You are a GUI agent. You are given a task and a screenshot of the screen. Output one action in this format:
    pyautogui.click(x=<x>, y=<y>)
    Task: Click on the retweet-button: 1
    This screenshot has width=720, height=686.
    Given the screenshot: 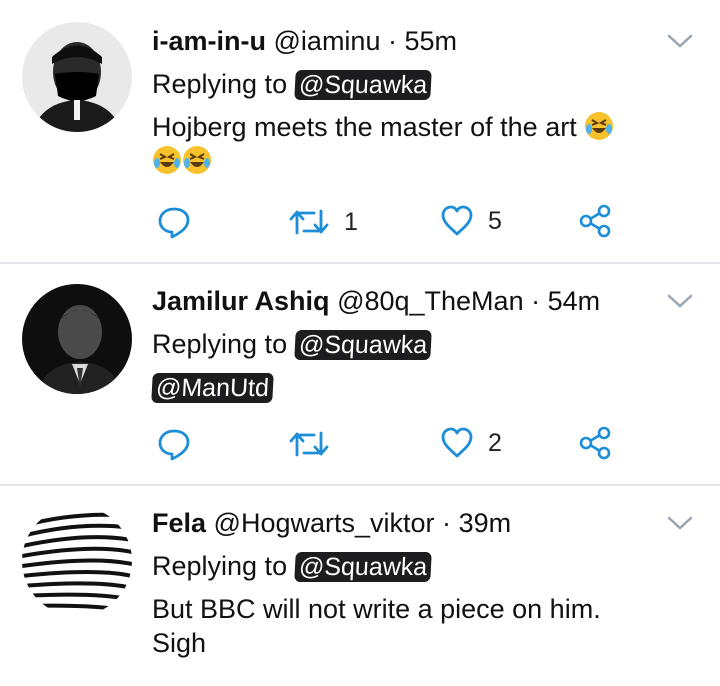 What is the action you would take?
    pyautogui.click(x=323, y=222)
    